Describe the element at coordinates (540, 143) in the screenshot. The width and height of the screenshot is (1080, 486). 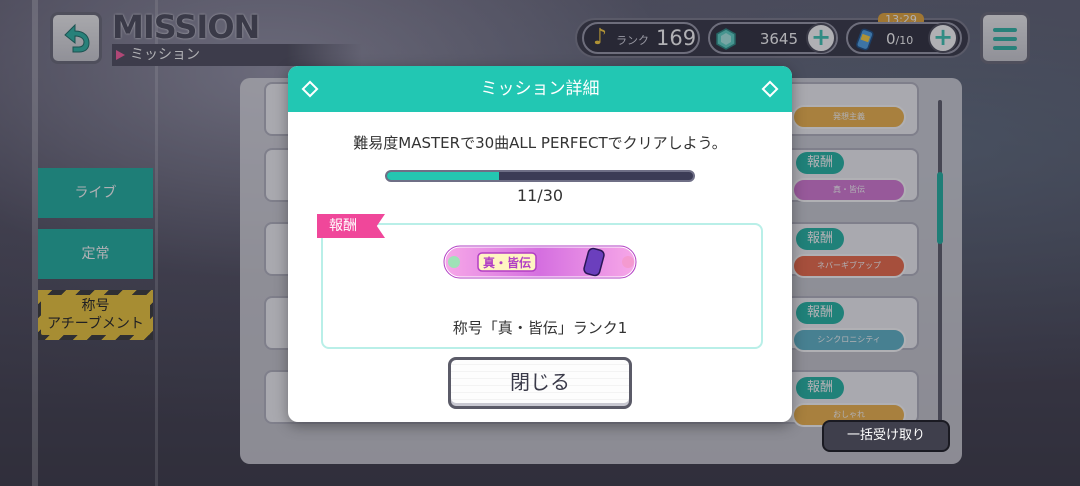
I see `mission-description: 難易度MASTERで30曲ALL PERFECTでクリアしよう。` at that location.